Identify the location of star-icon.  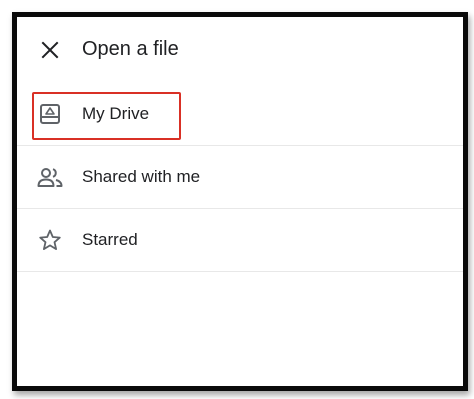
(50, 240).